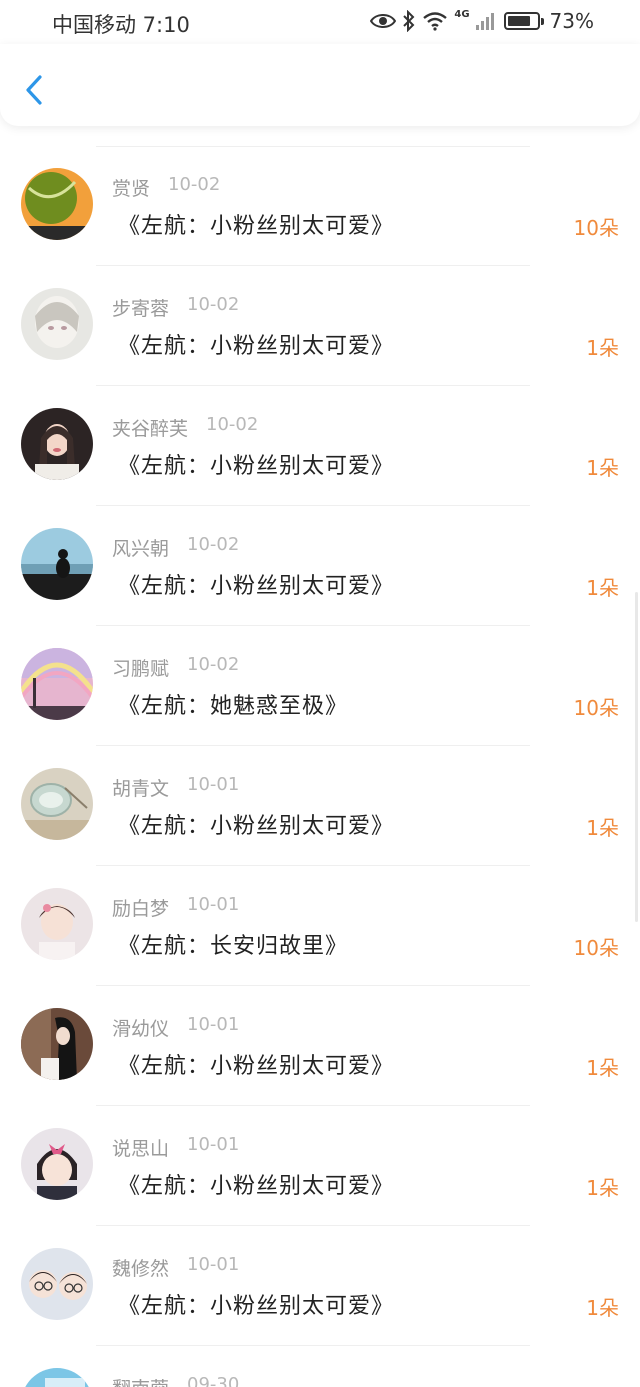  Describe the element at coordinates (462, 14) in the screenshot. I see `network-4g: 4G` at that location.